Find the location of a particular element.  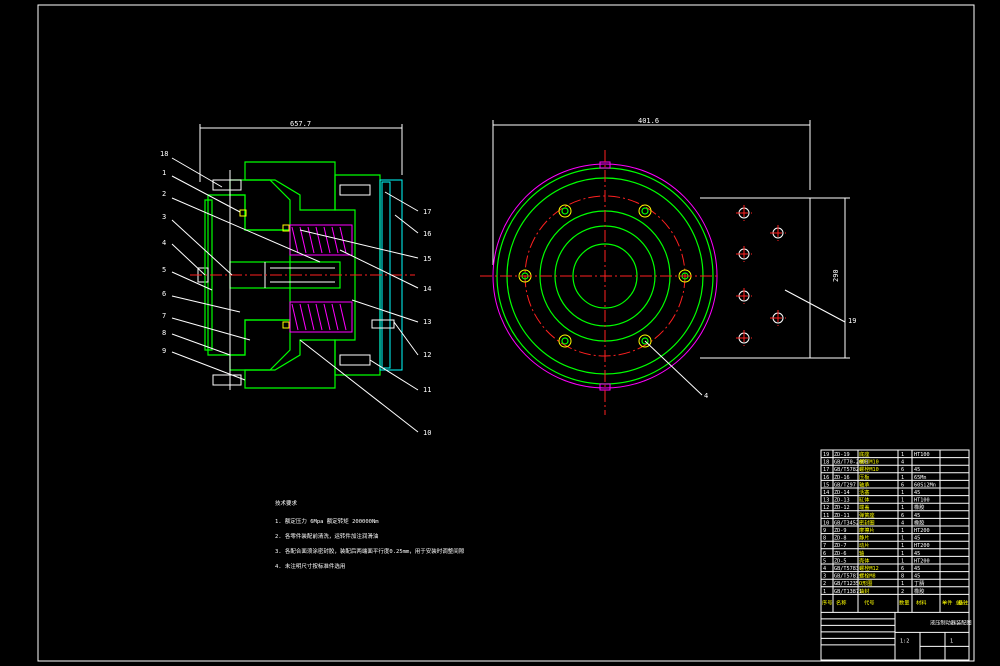

bom-row-no: 16 is located at coordinates (826, 478).